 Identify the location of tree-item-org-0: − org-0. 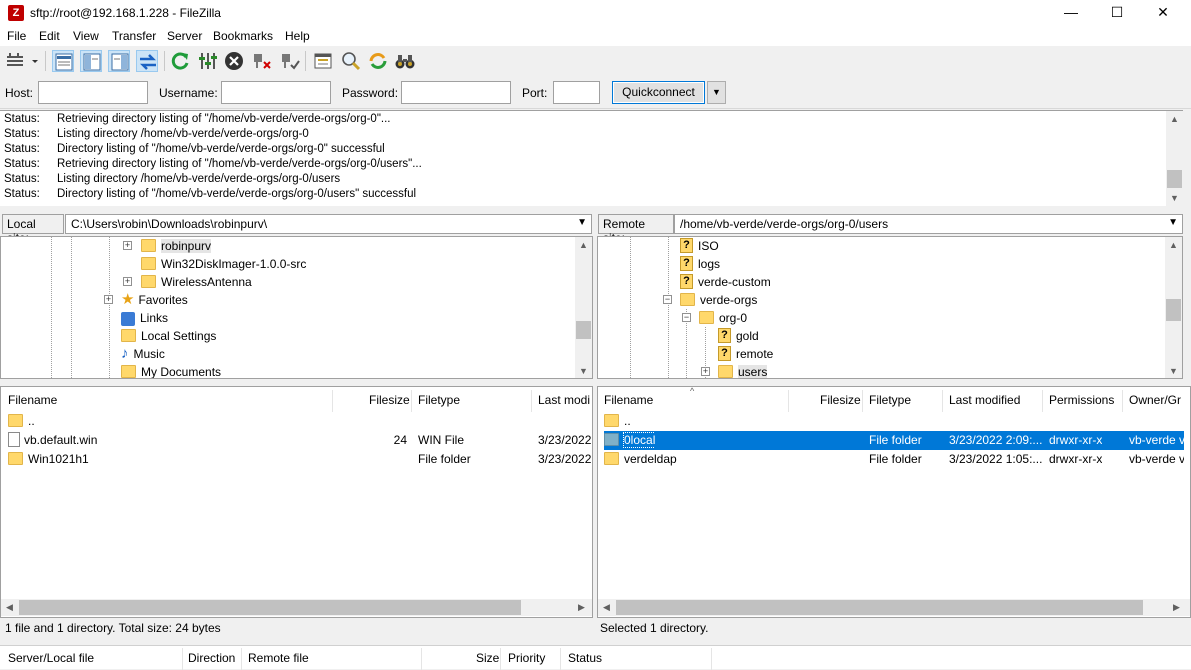
(714, 318).